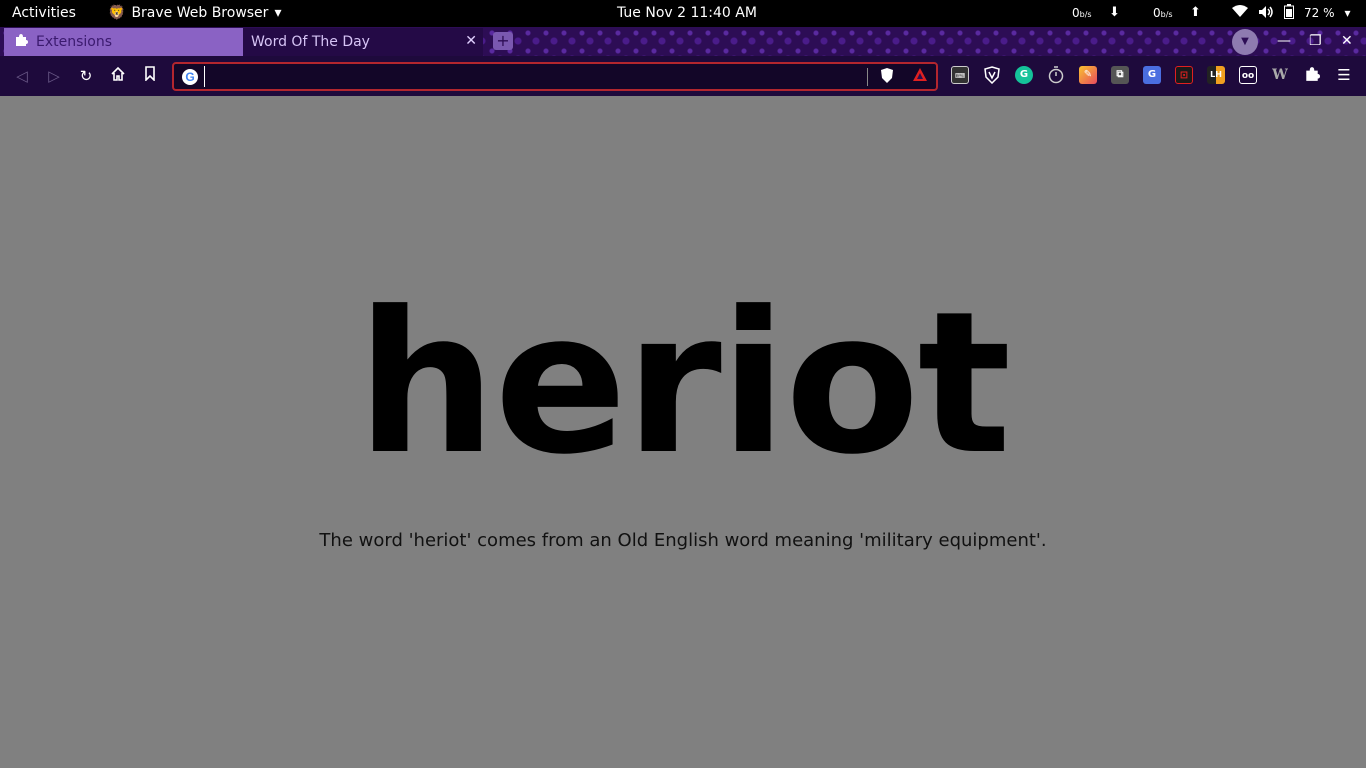 This screenshot has height=768, width=1366. What do you see at coordinates (1088, 75) in the screenshot?
I see `color-picker-icon: ✎` at bounding box center [1088, 75].